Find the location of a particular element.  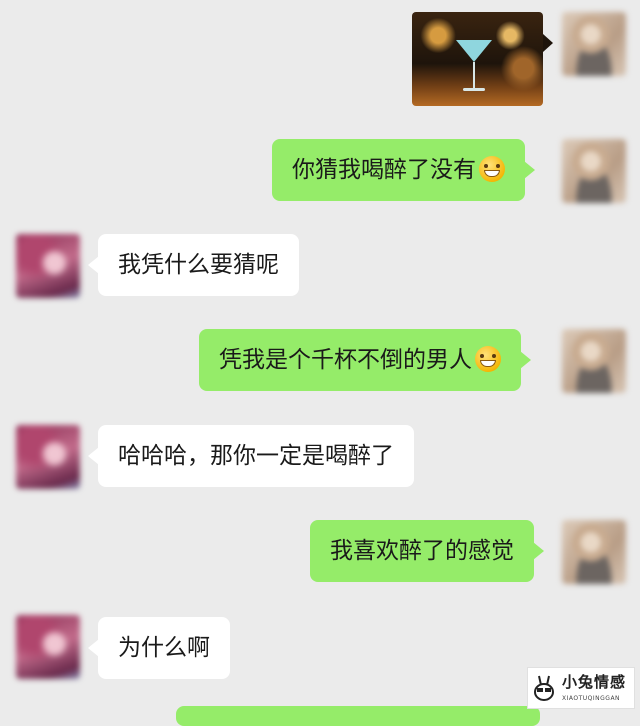

grin-emoji-icon is located at coordinates (492, 169).